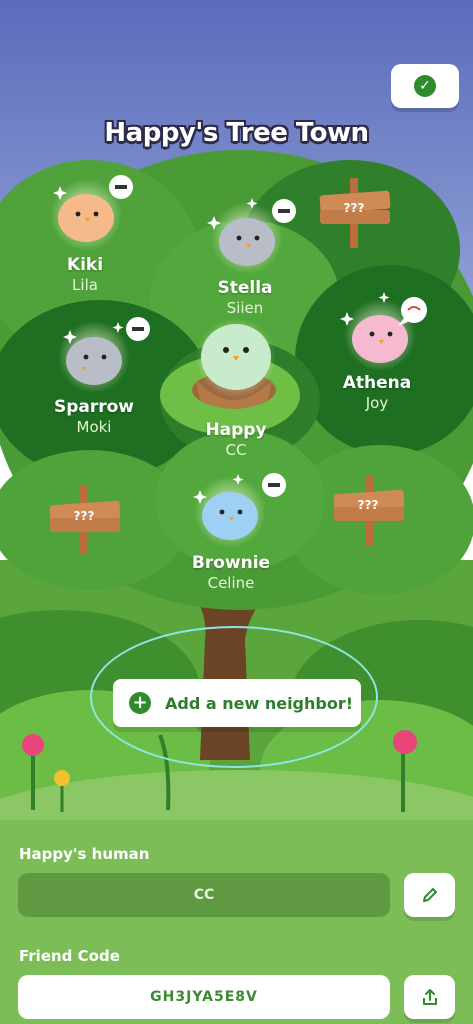 This screenshot has height=1024, width=473. I want to click on plus-icon: +, so click(140, 703).